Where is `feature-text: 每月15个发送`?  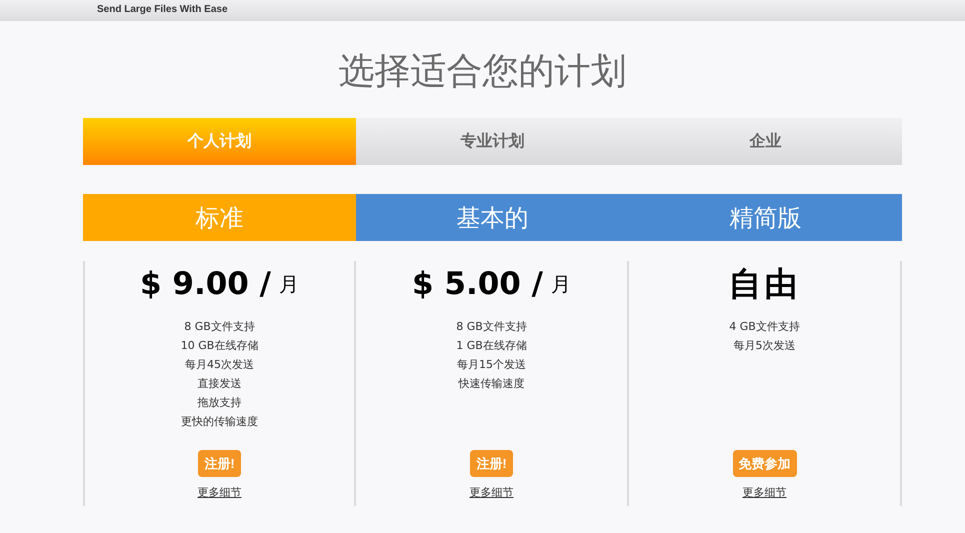
feature-text: 每月15个发送 is located at coordinates (491, 365).